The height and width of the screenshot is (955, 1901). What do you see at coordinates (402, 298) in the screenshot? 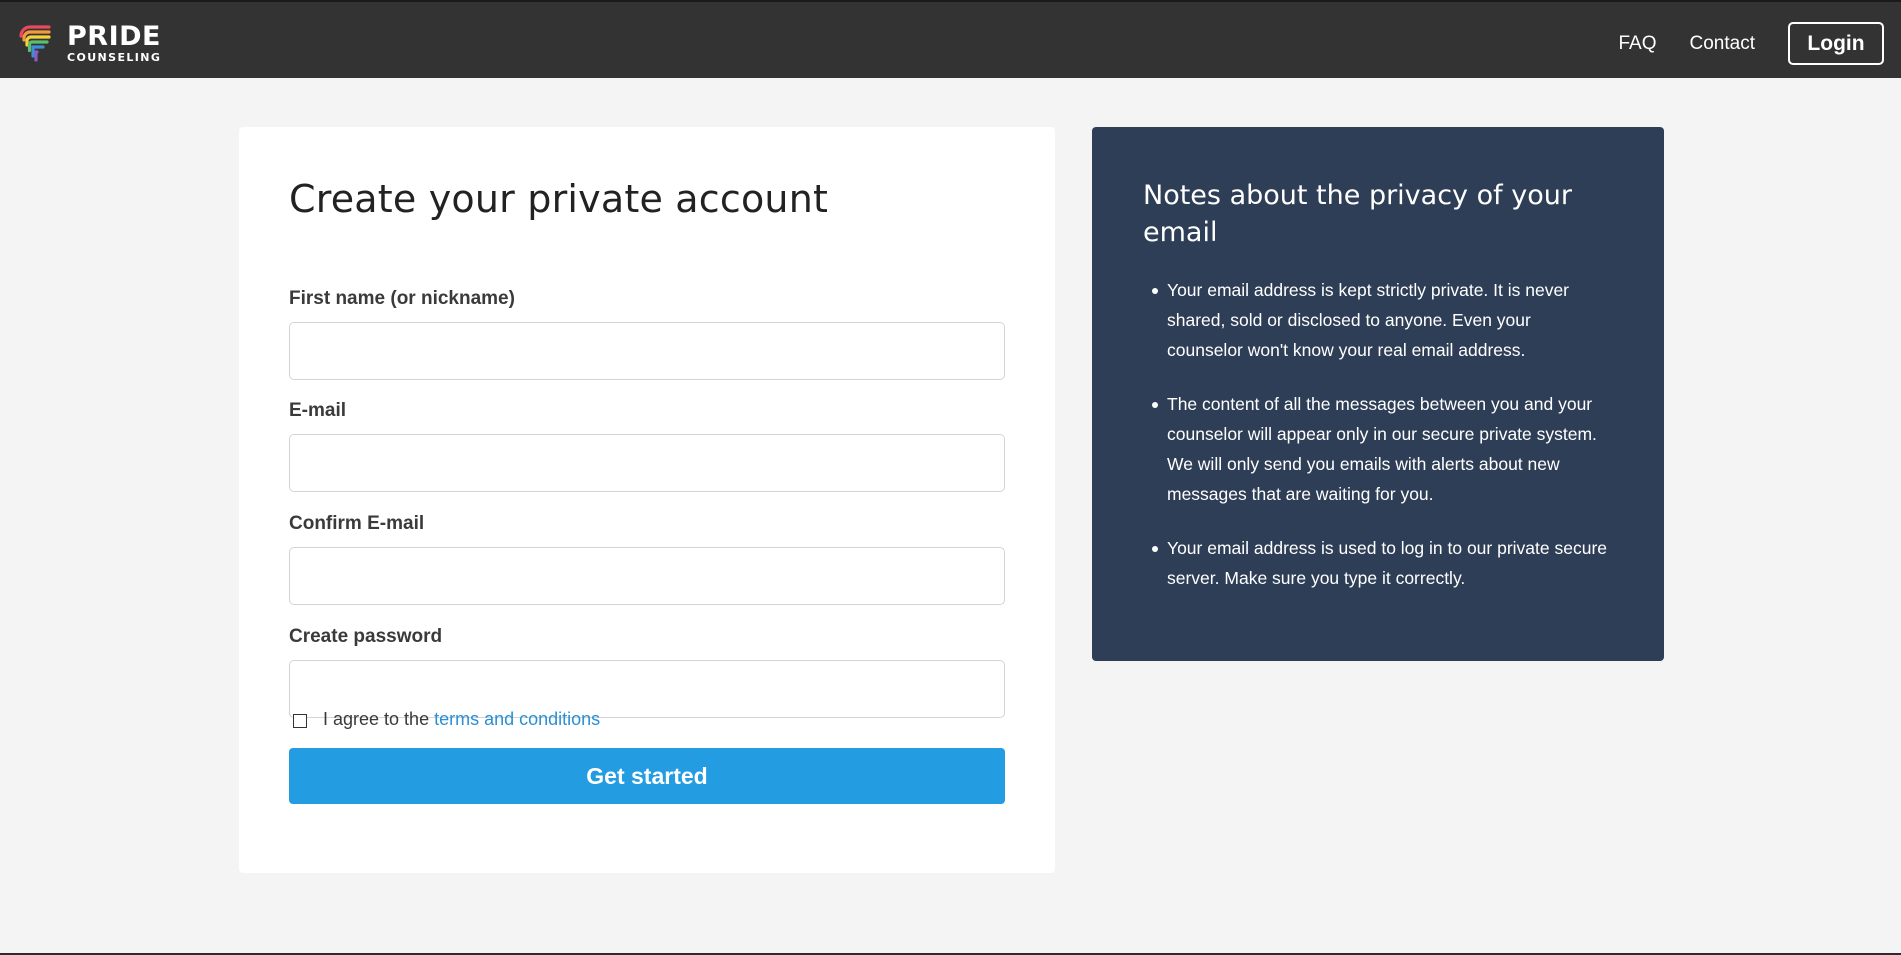
I see `first-name-label: First name (or nickname)` at bounding box center [402, 298].